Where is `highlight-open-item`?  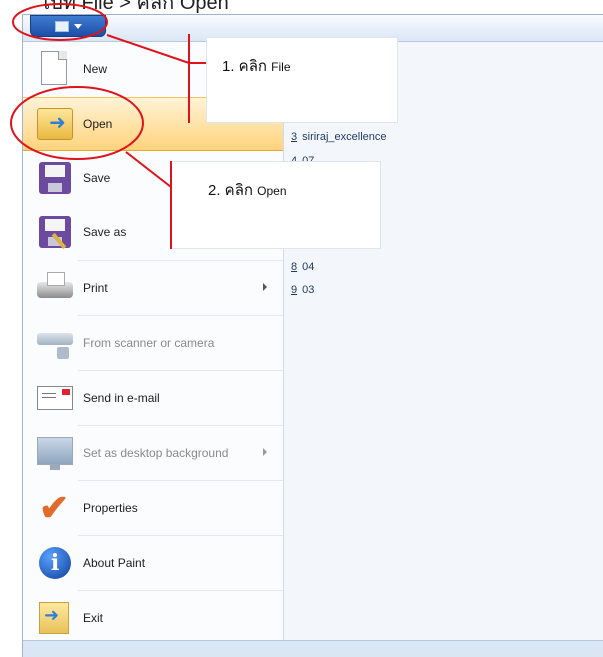
highlight-open-item is located at coordinates (77, 123).